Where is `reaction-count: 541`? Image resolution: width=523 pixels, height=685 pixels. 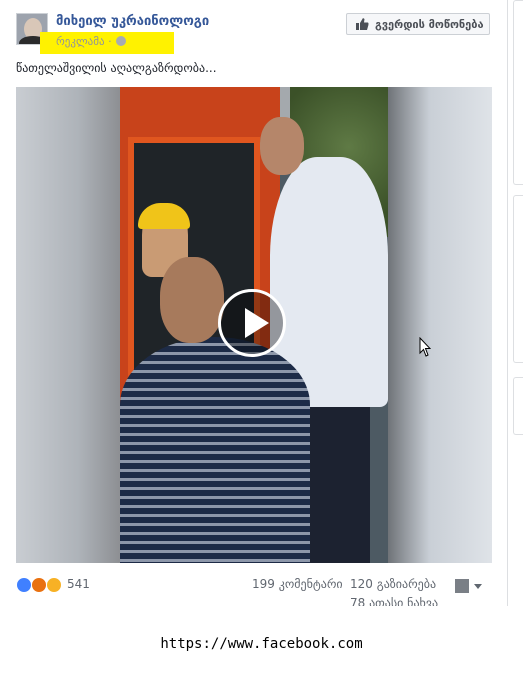 reaction-count: 541 is located at coordinates (78, 584).